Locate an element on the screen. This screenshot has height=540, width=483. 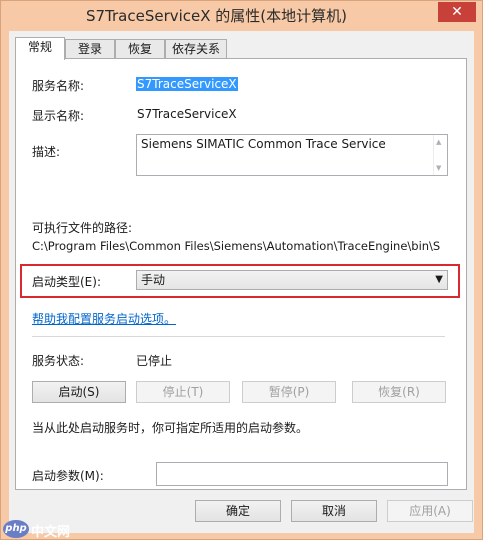
divider is located at coordinates (238, 336).